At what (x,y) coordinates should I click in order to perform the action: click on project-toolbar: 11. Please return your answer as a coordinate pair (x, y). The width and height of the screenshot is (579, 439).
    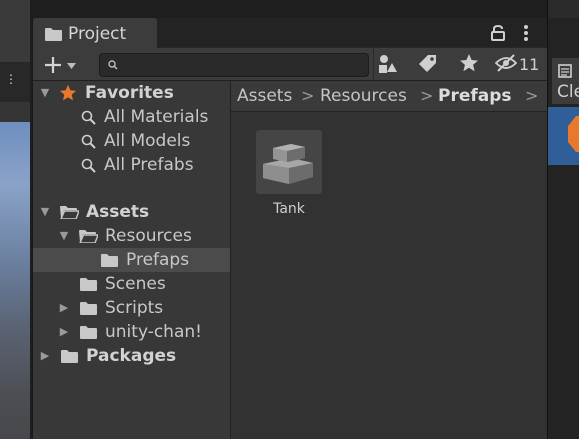
    Looking at the image, I should click on (290, 64).